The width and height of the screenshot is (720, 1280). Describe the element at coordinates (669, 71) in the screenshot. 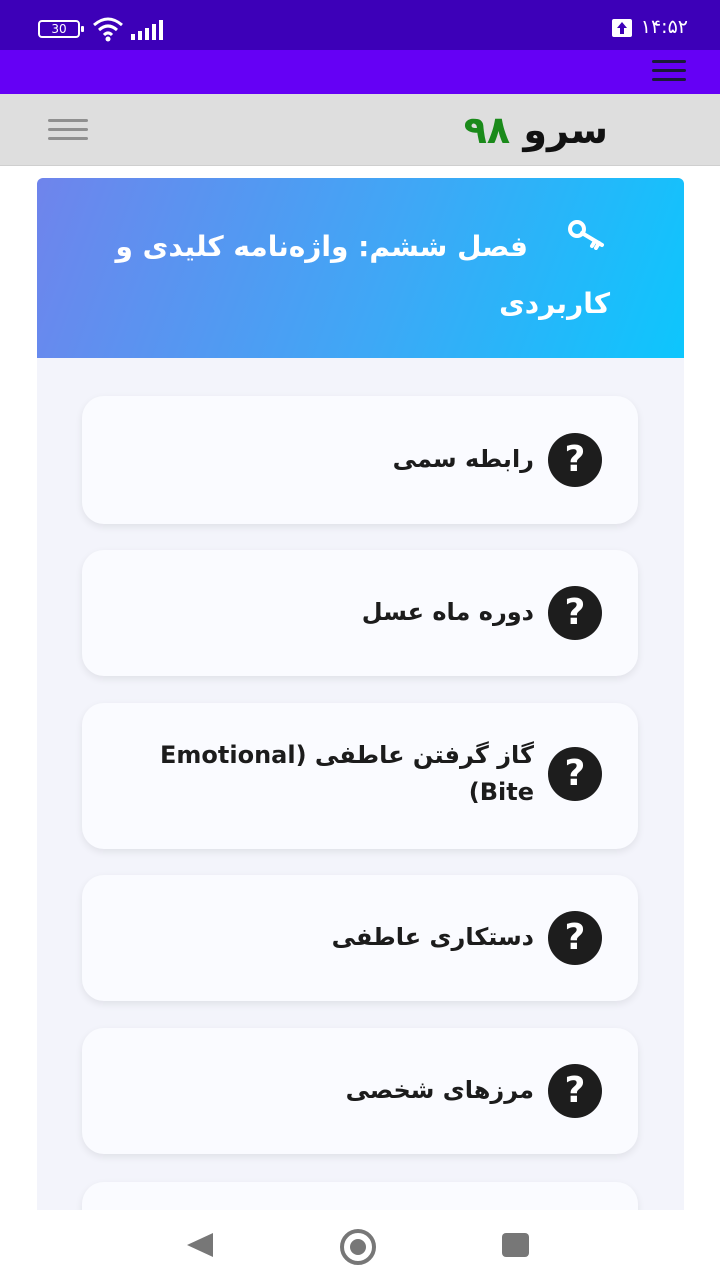

I see `menu-icon` at that location.